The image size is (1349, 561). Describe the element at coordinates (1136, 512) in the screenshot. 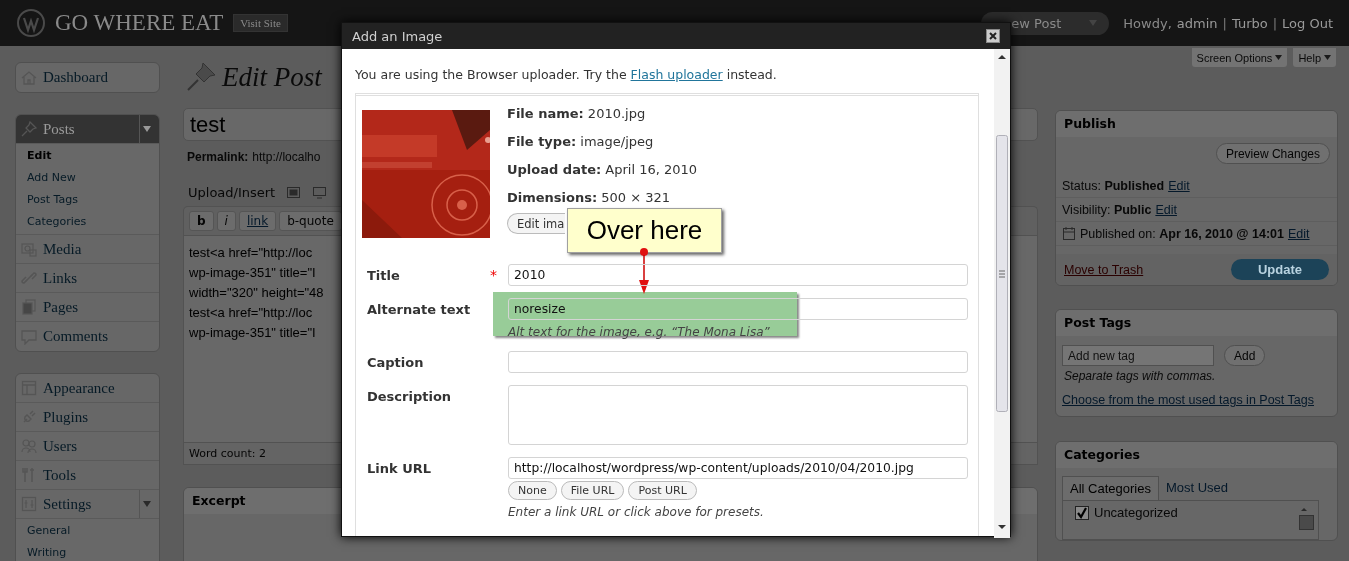

I see `category-label: Uncategorized` at that location.